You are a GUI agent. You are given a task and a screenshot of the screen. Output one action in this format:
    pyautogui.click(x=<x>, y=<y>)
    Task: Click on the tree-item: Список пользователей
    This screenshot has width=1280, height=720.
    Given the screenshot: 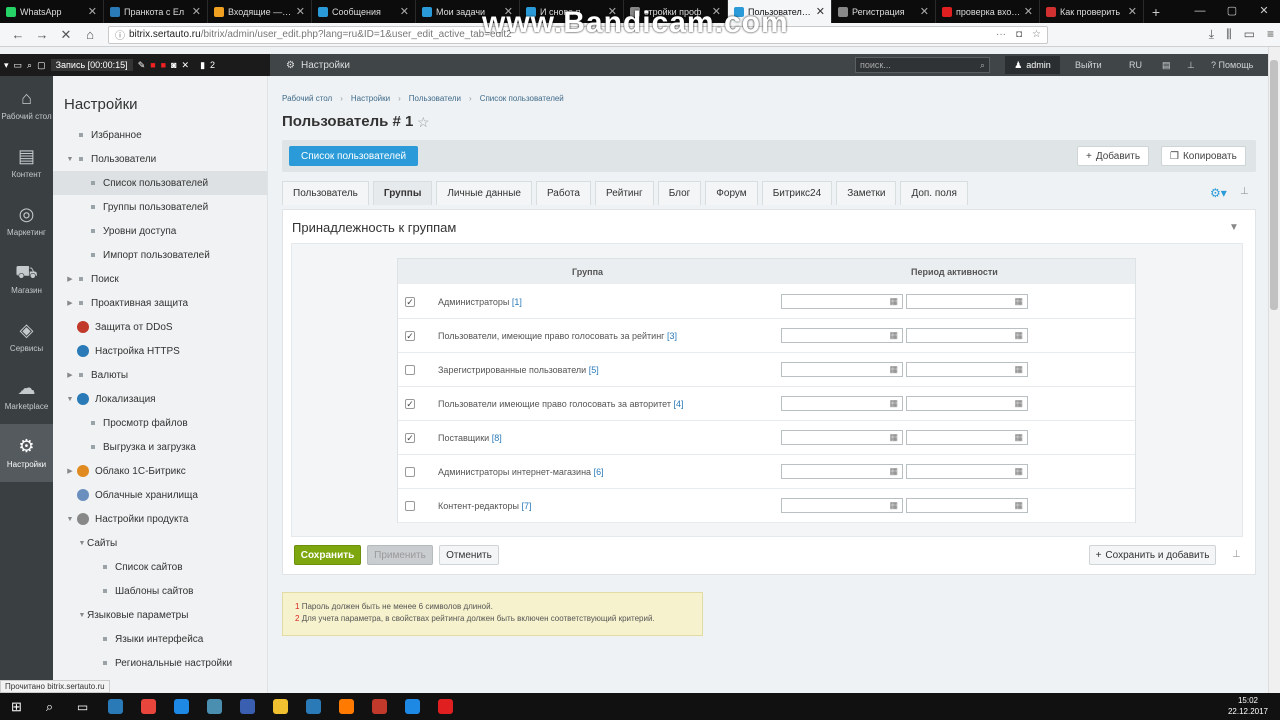 What is the action you would take?
    pyautogui.click(x=160, y=183)
    